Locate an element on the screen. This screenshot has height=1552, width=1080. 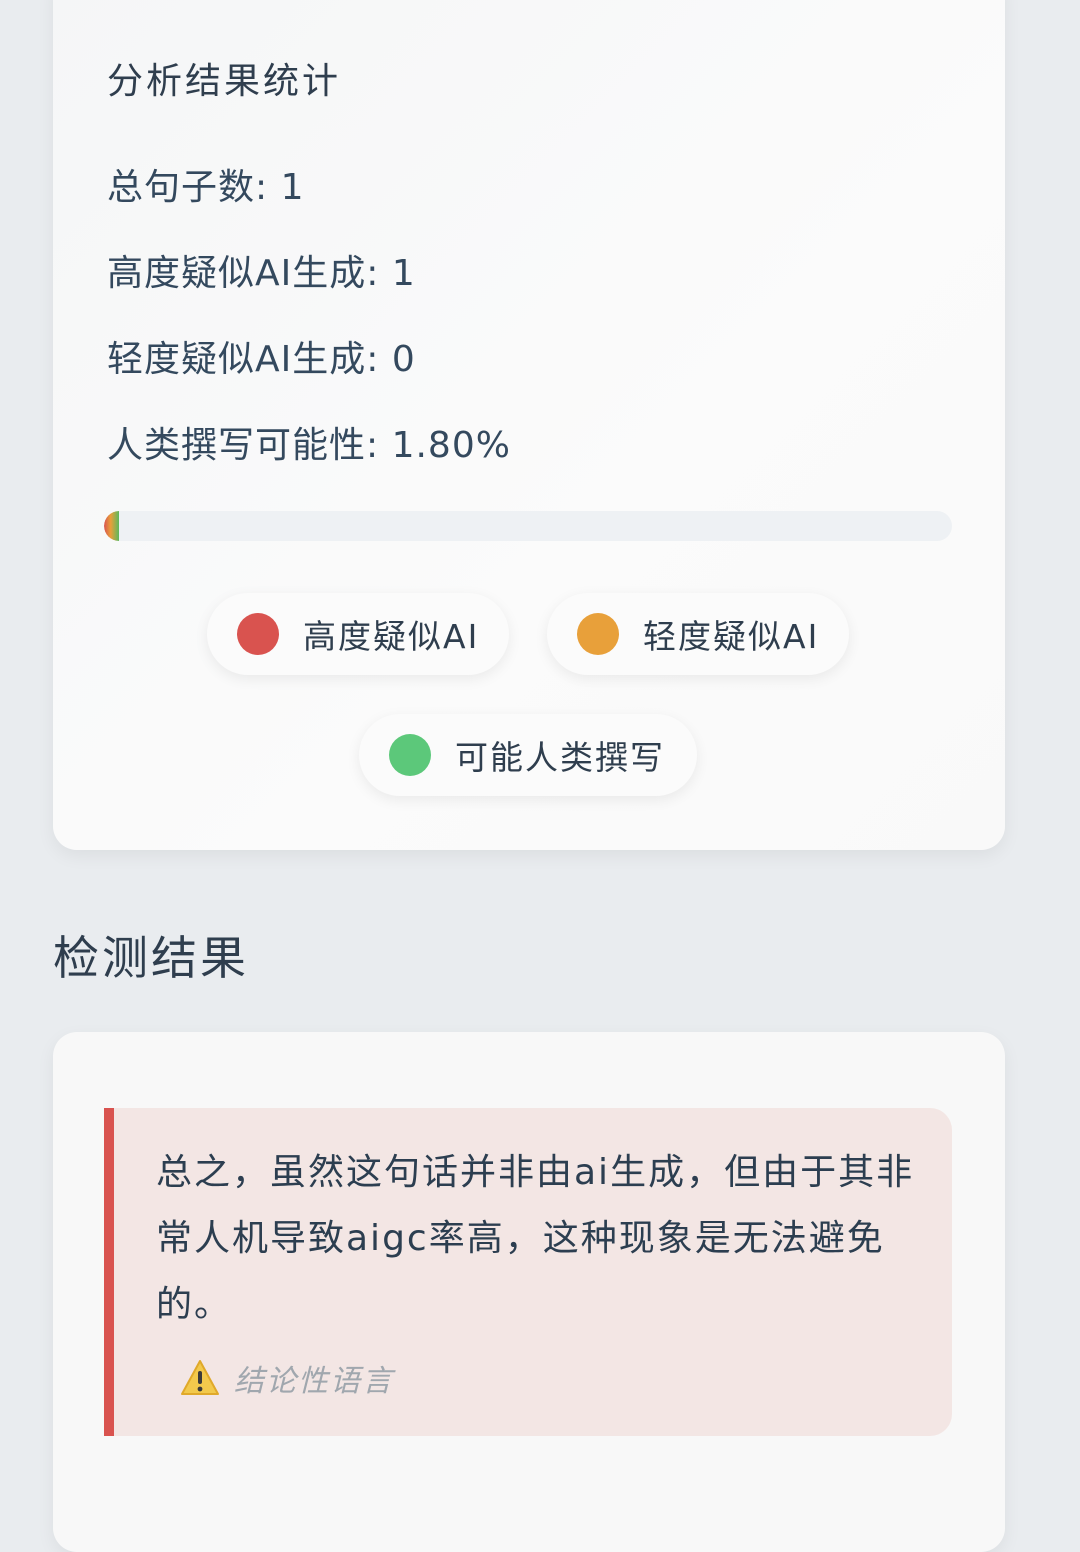
red-dot-icon is located at coordinates (258, 634).